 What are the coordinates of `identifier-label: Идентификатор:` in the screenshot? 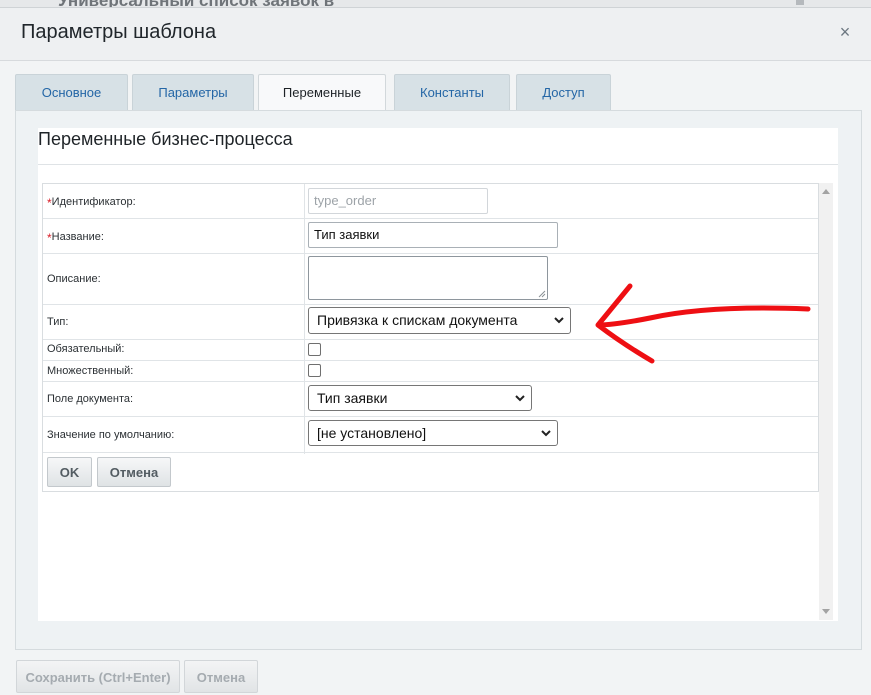 It's located at (93, 202).